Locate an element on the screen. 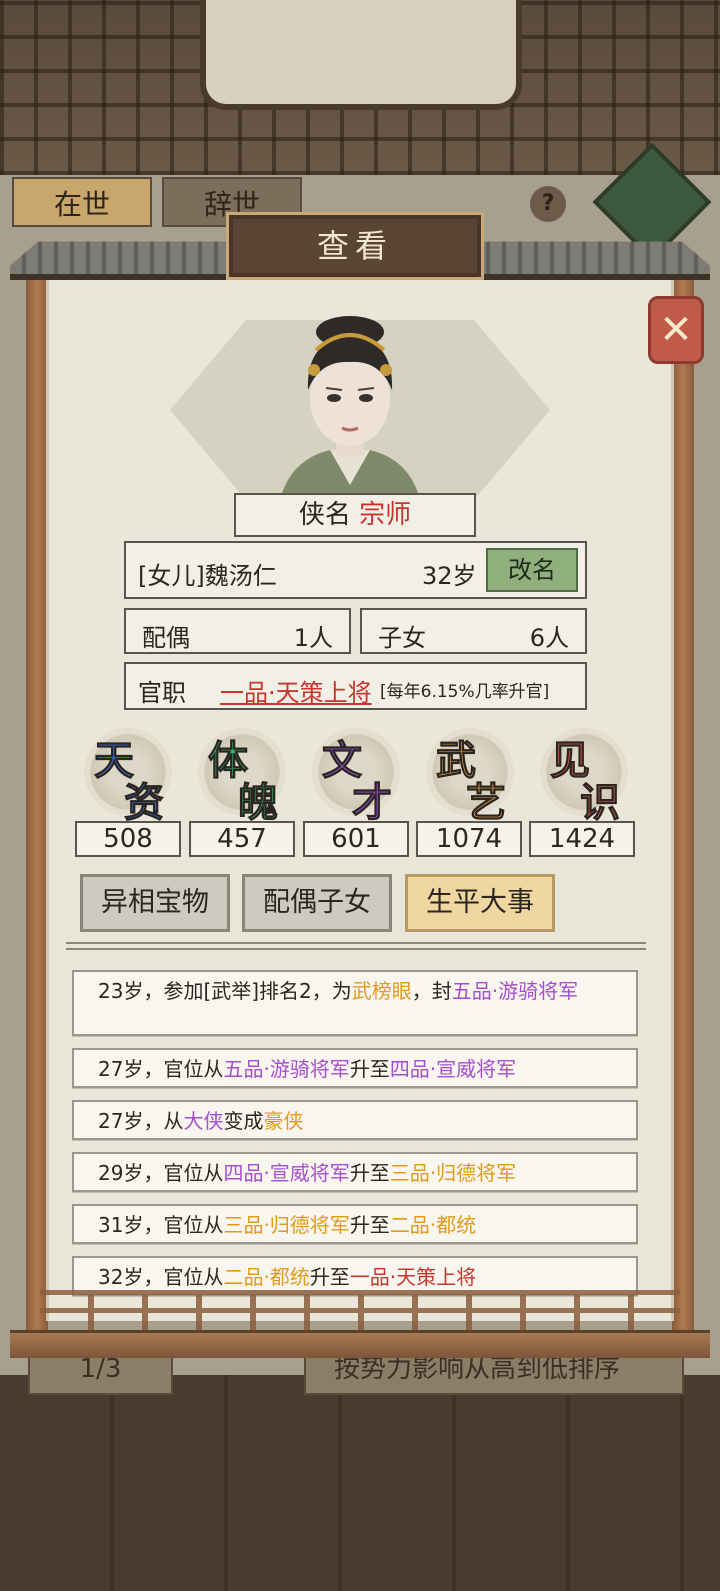 The width and height of the screenshot is (720, 1591). children-count: 6人 is located at coordinates (549, 638).